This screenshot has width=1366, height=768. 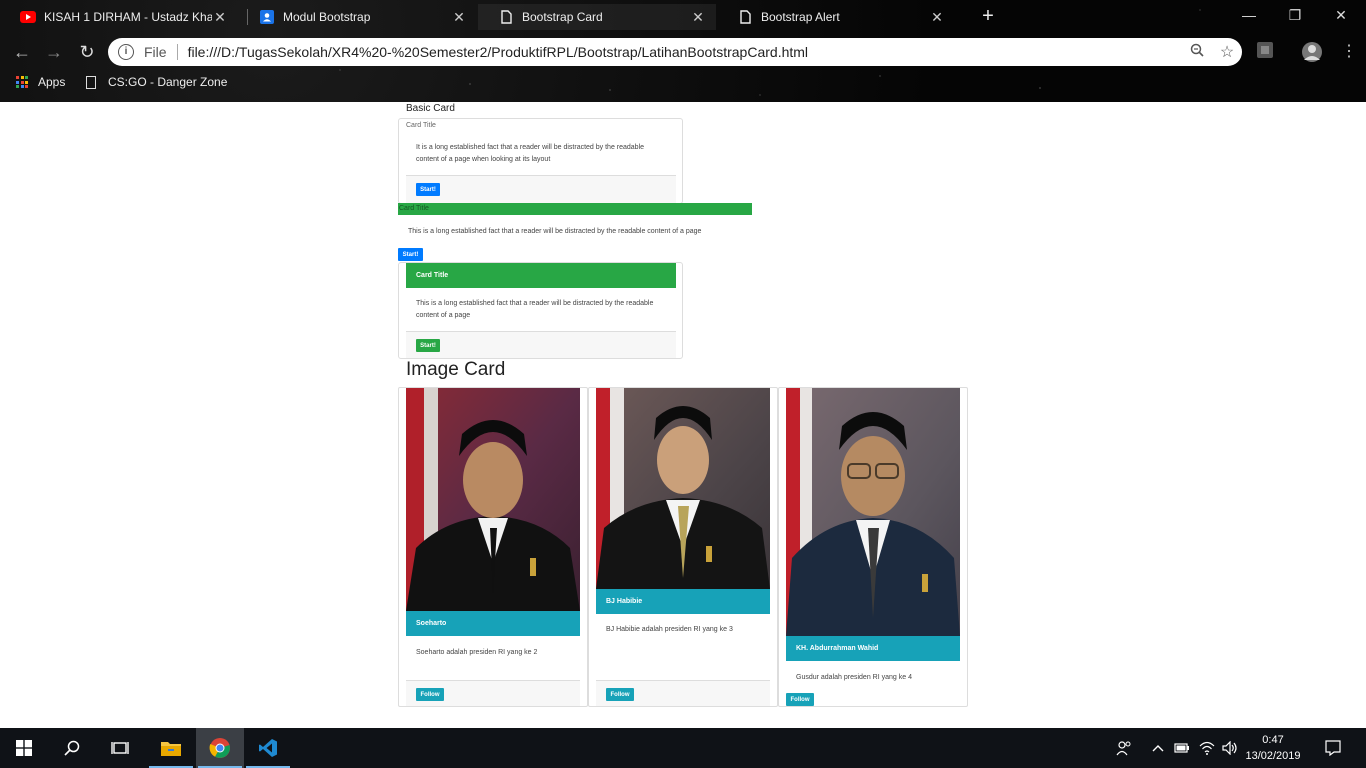 I want to click on windows-start-icon, so click(x=24, y=748).